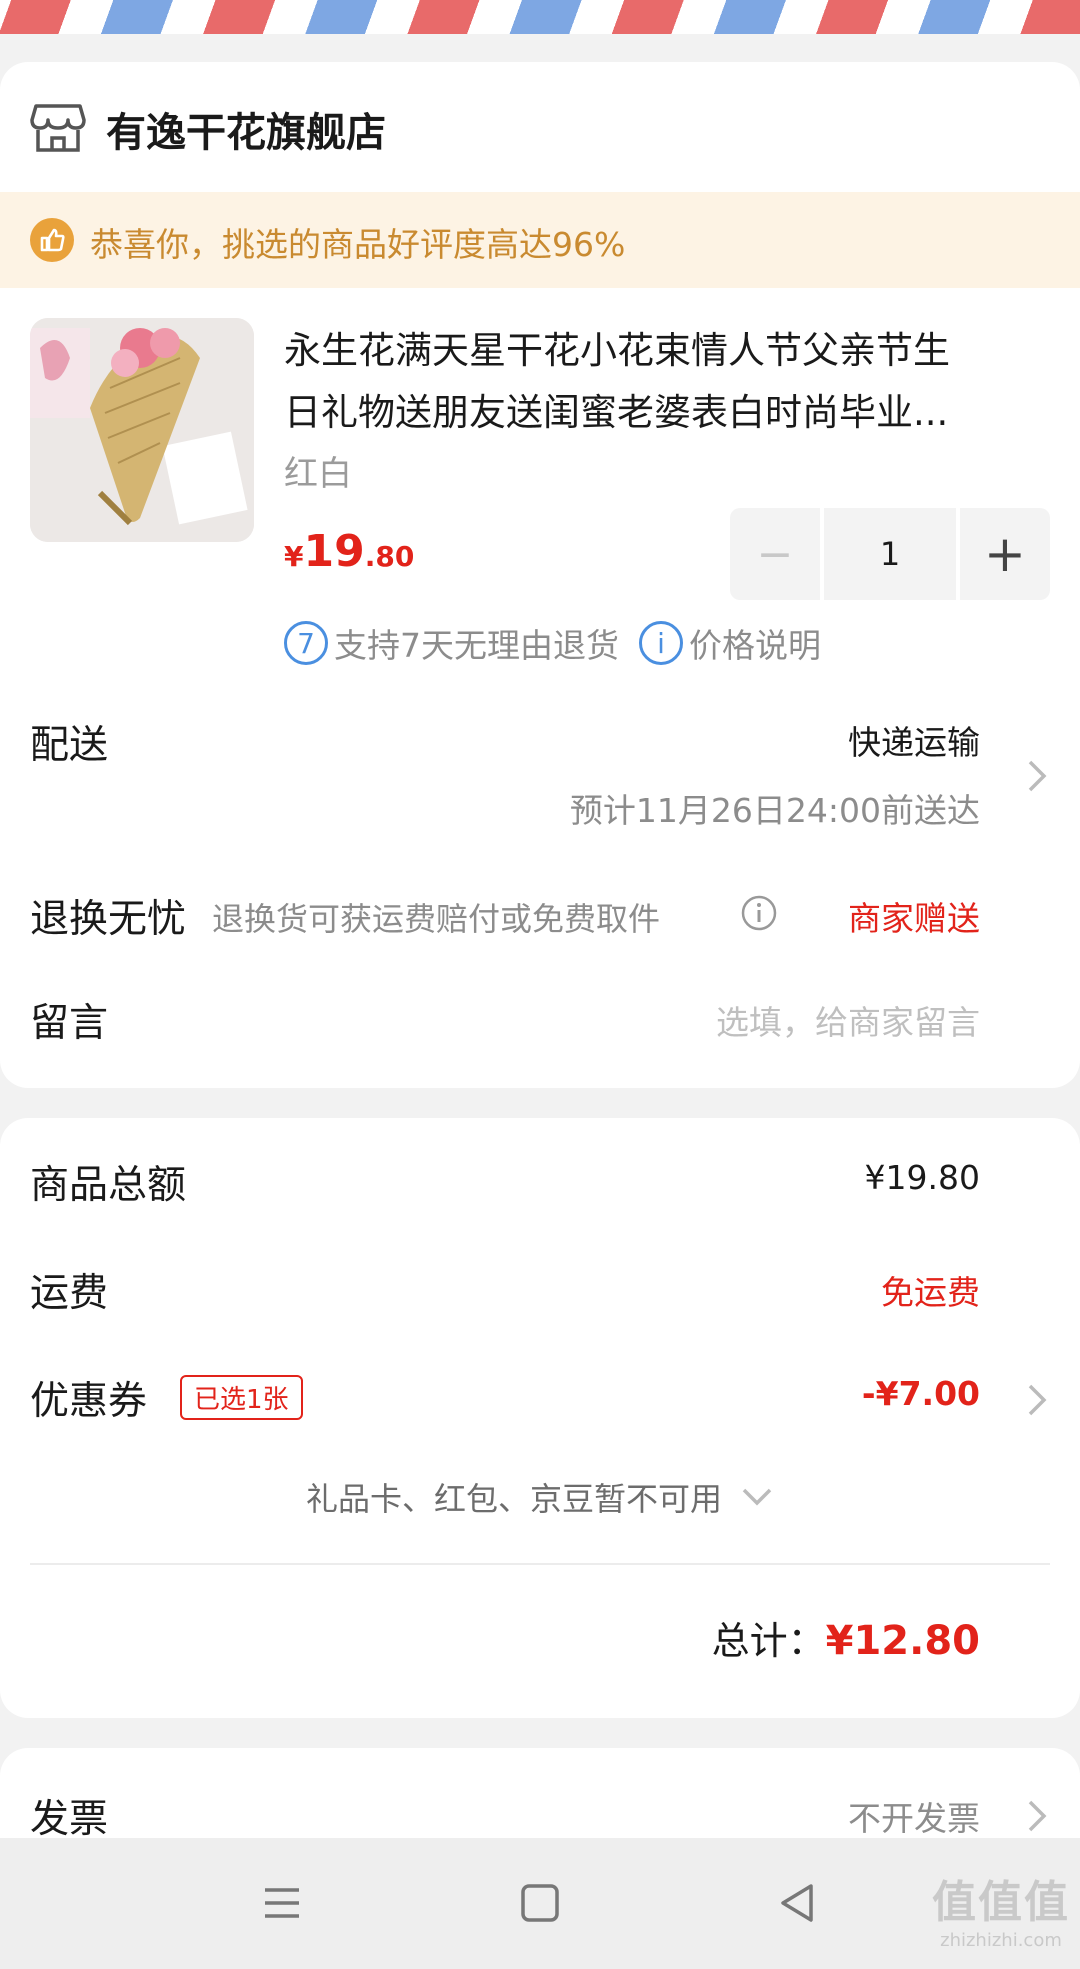 The width and height of the screenshot is (1080, 1969). I want to click on product-image, so click(142, 430).